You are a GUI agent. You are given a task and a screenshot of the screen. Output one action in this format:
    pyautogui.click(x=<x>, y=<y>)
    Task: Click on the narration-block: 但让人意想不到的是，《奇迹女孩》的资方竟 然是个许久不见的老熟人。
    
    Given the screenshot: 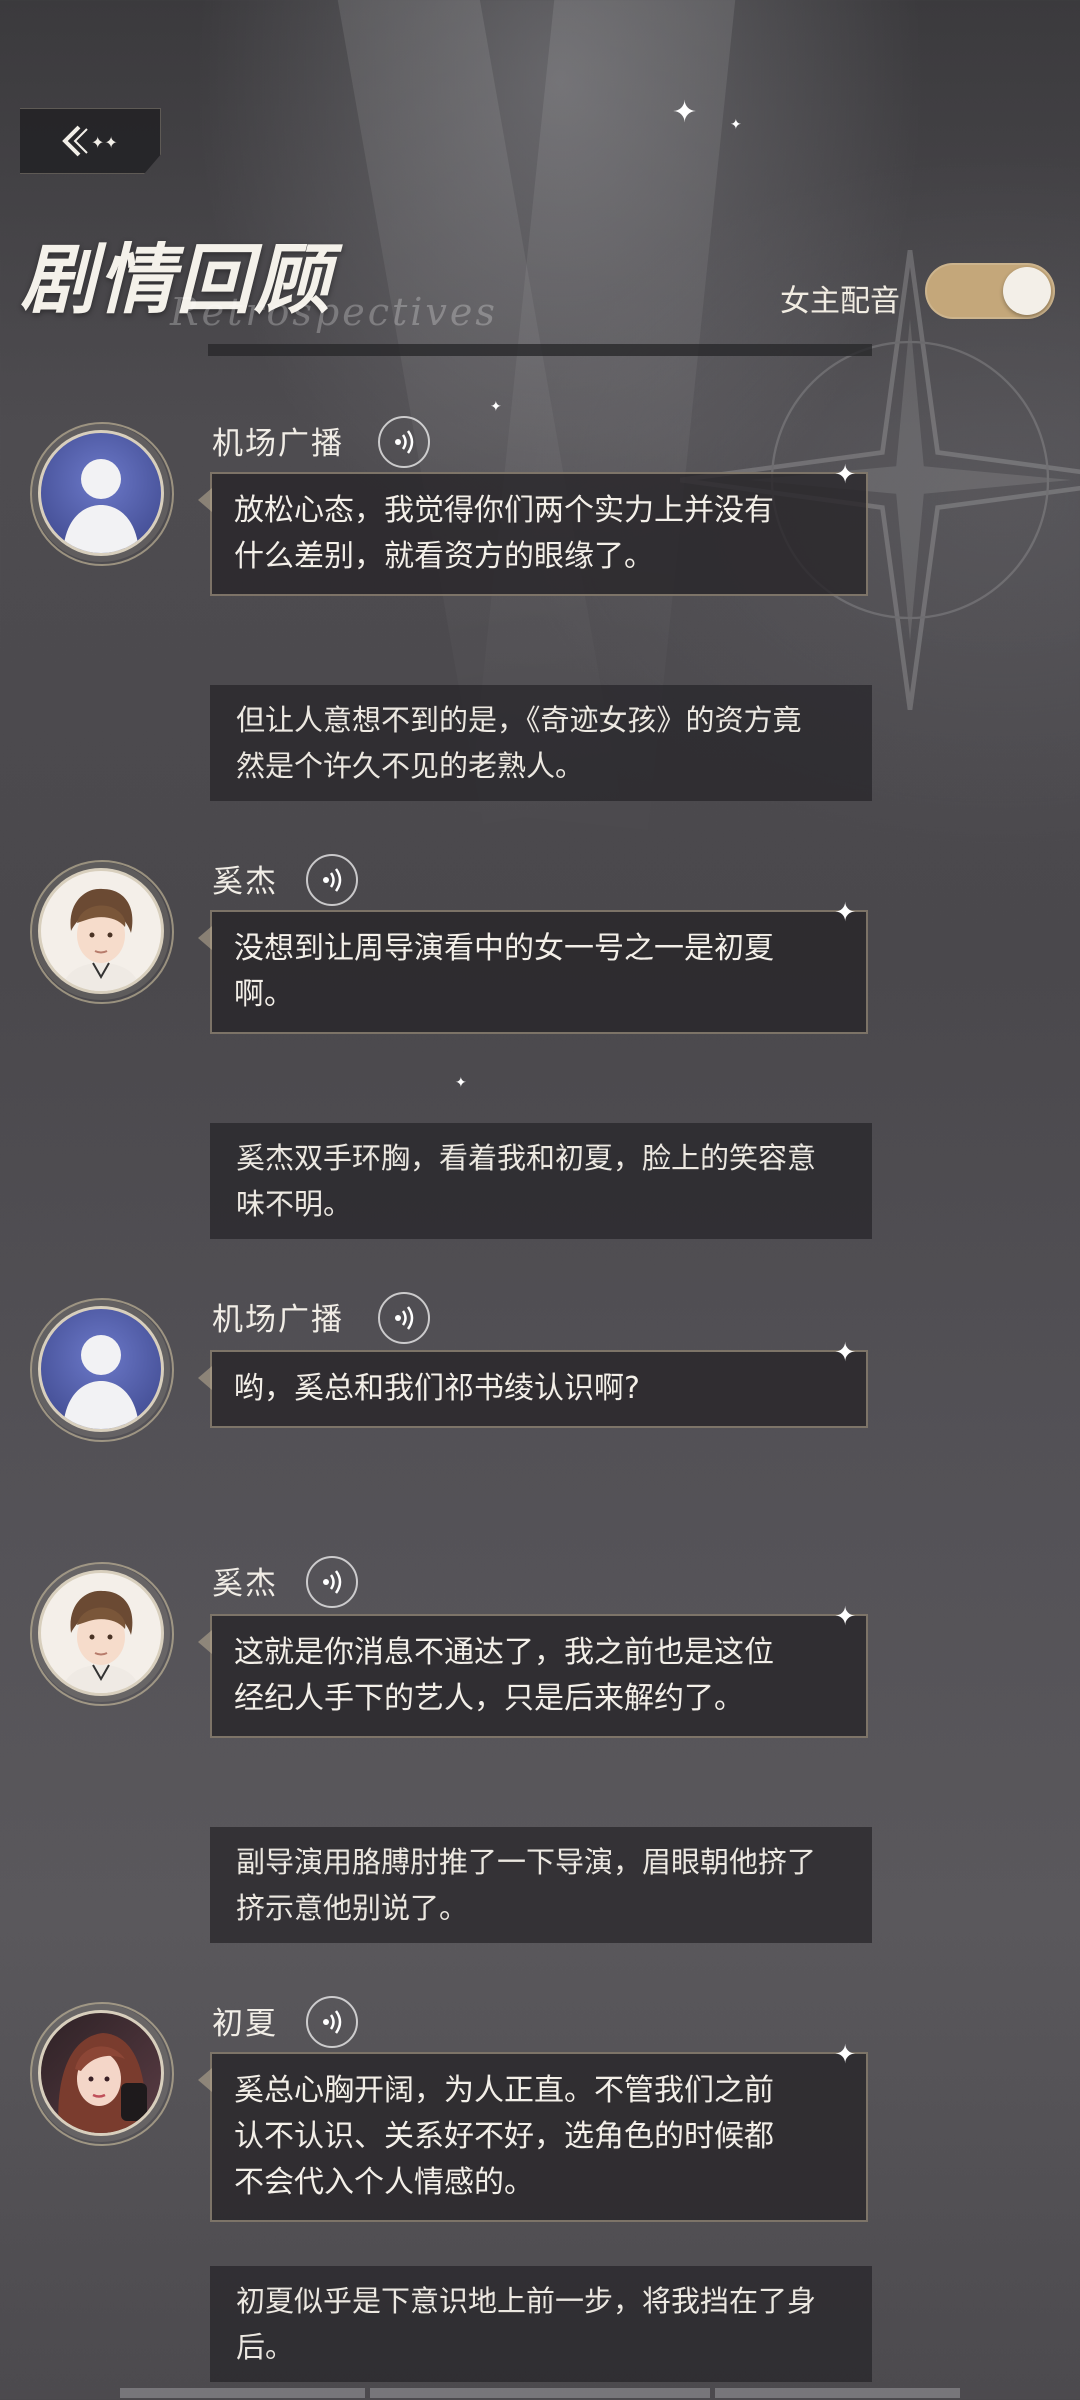 What is the action you would take?
    pyautogui.click(x=541, y=743)
    